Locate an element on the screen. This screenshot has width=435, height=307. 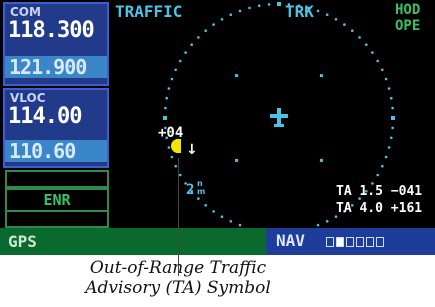
cdi-source-label: GPS is located at coordinates (22, 241).